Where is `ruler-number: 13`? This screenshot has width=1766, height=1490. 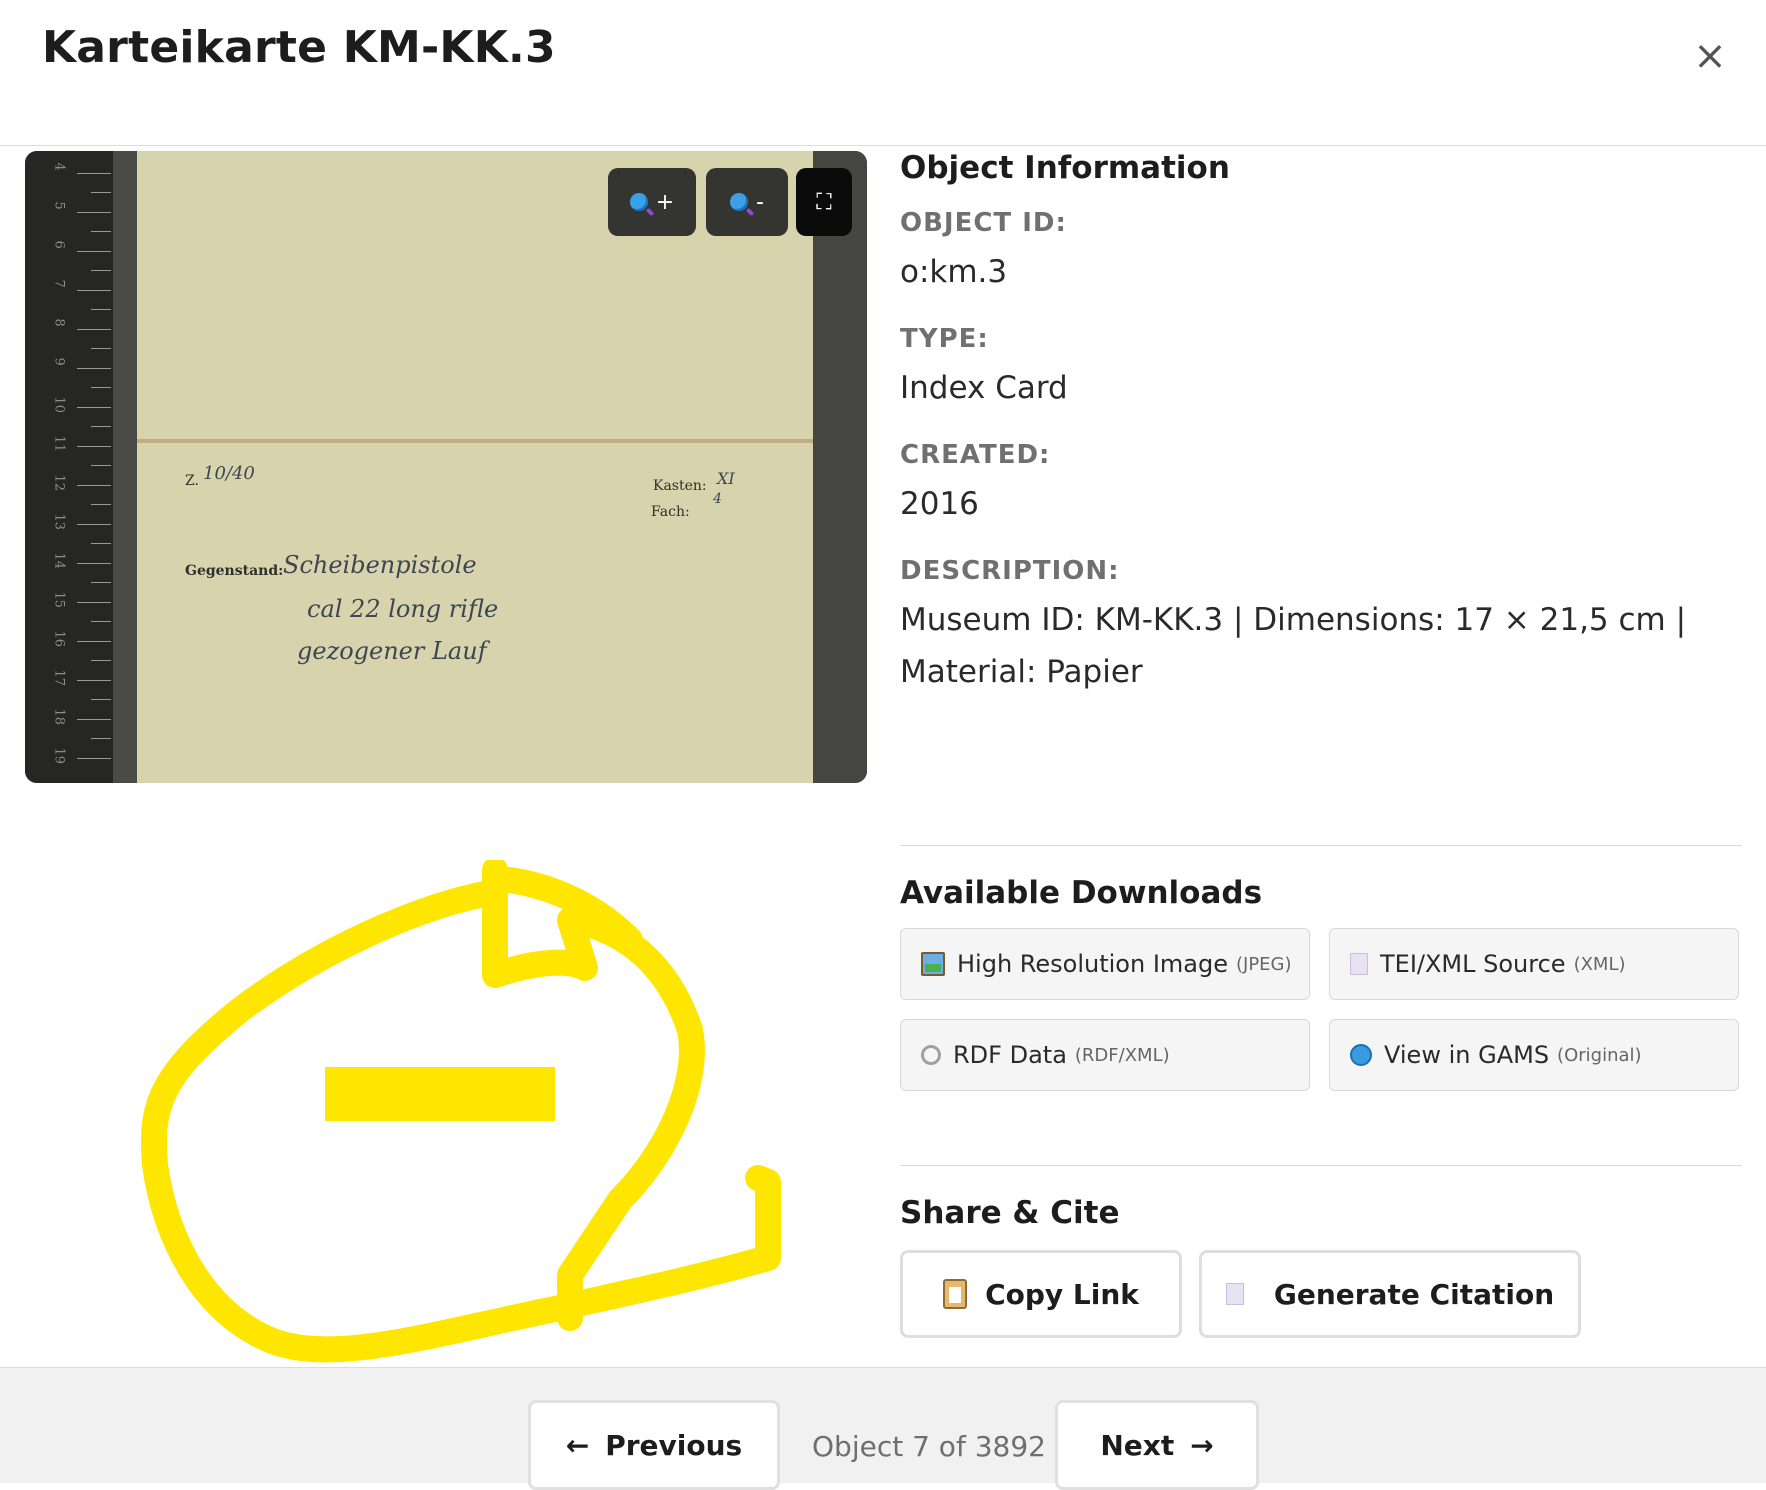 ruler-number: 13 is located at coordinates (59, 522).